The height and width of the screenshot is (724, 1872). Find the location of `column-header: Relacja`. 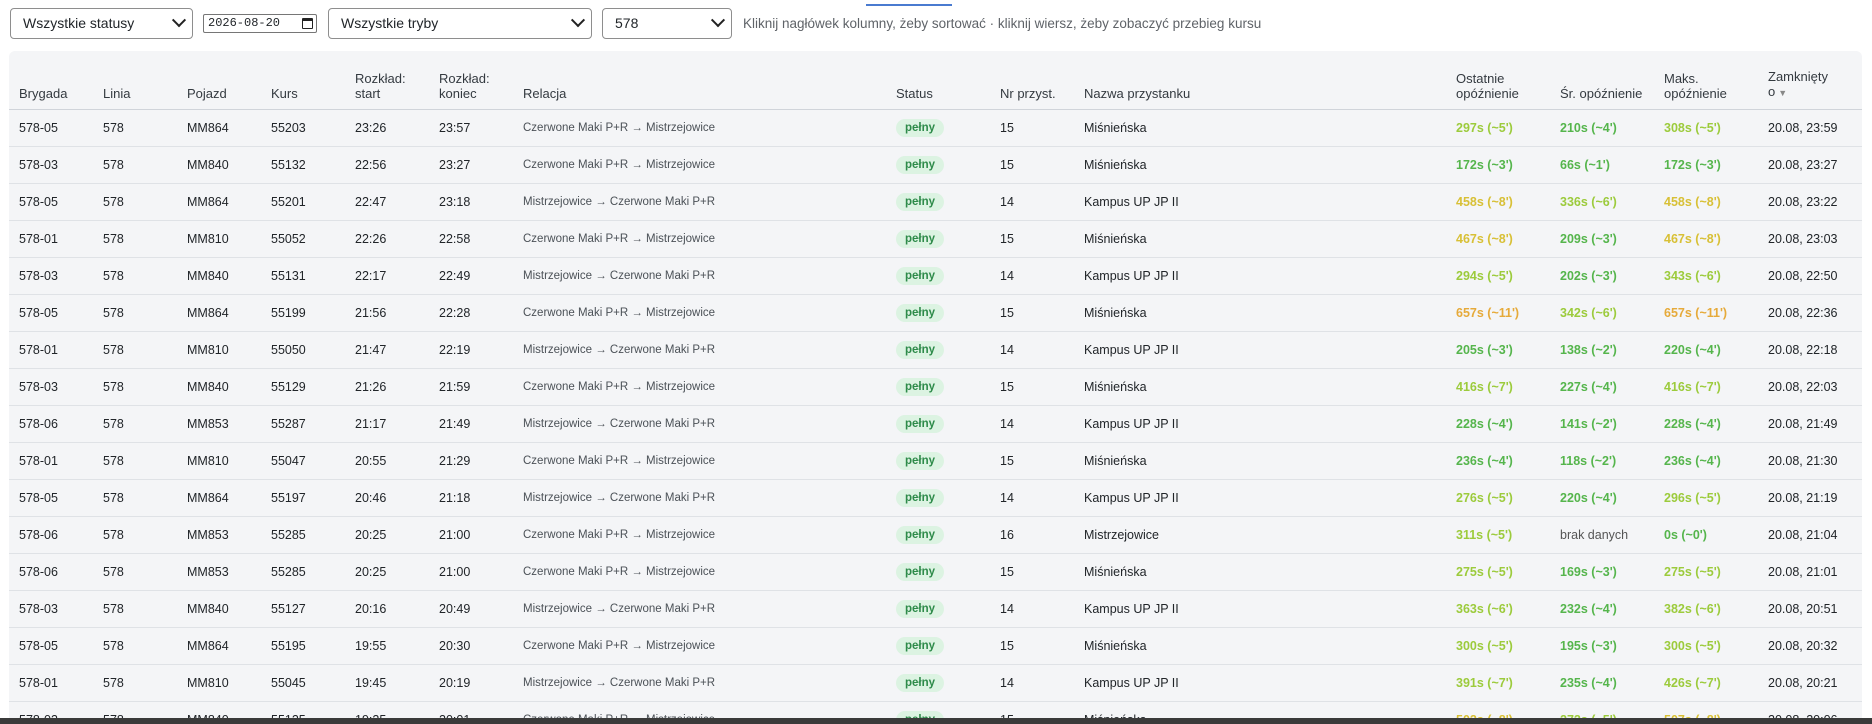

column-header: Relacja is located at coordinates (699, 80).